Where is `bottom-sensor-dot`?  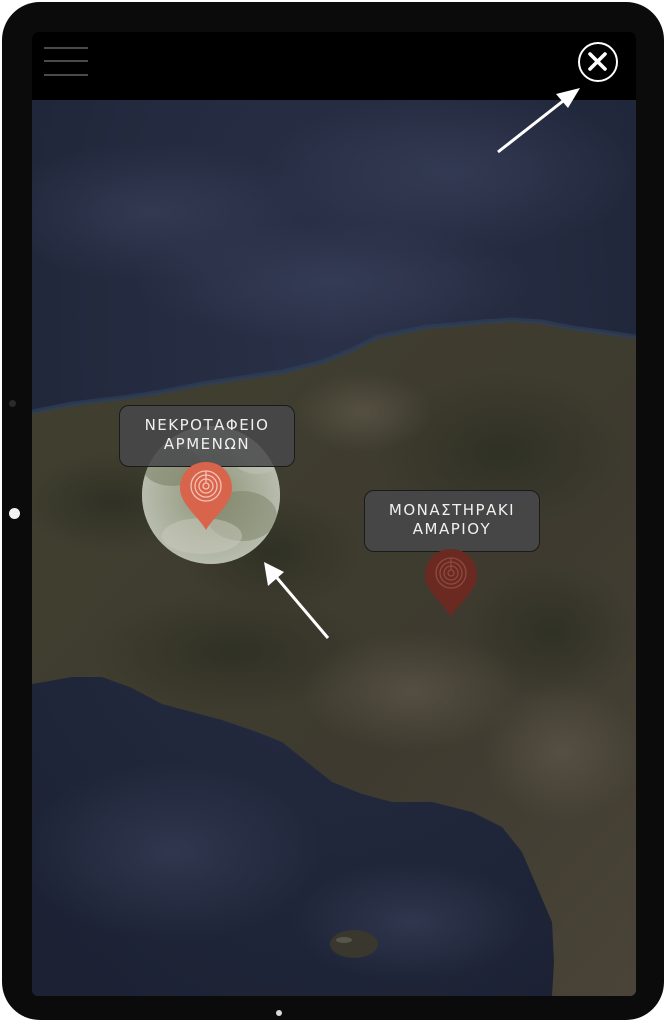 bottom-sensor-dot is located at coordinates (279, 1013).